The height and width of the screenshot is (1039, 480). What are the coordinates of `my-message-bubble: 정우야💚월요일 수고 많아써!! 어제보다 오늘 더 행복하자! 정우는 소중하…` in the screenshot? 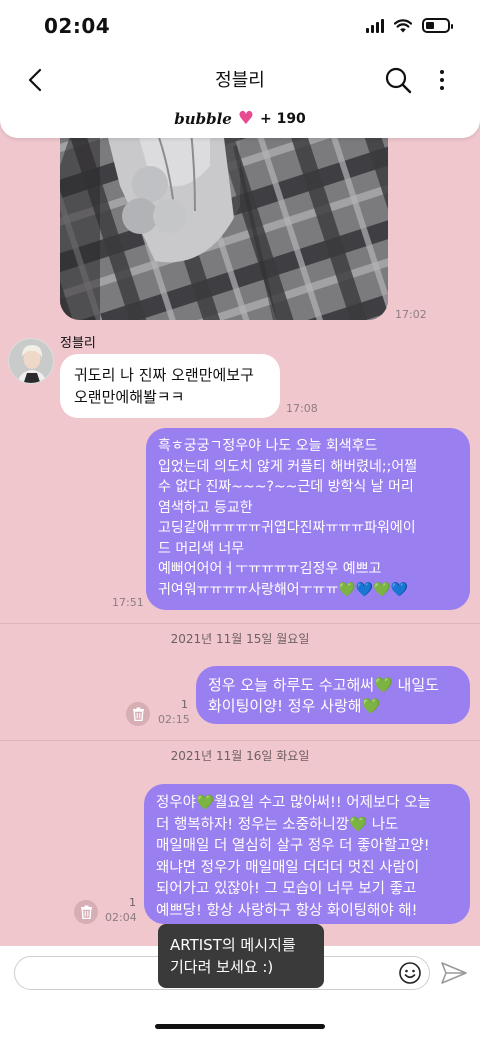 It's located at (307, 854).